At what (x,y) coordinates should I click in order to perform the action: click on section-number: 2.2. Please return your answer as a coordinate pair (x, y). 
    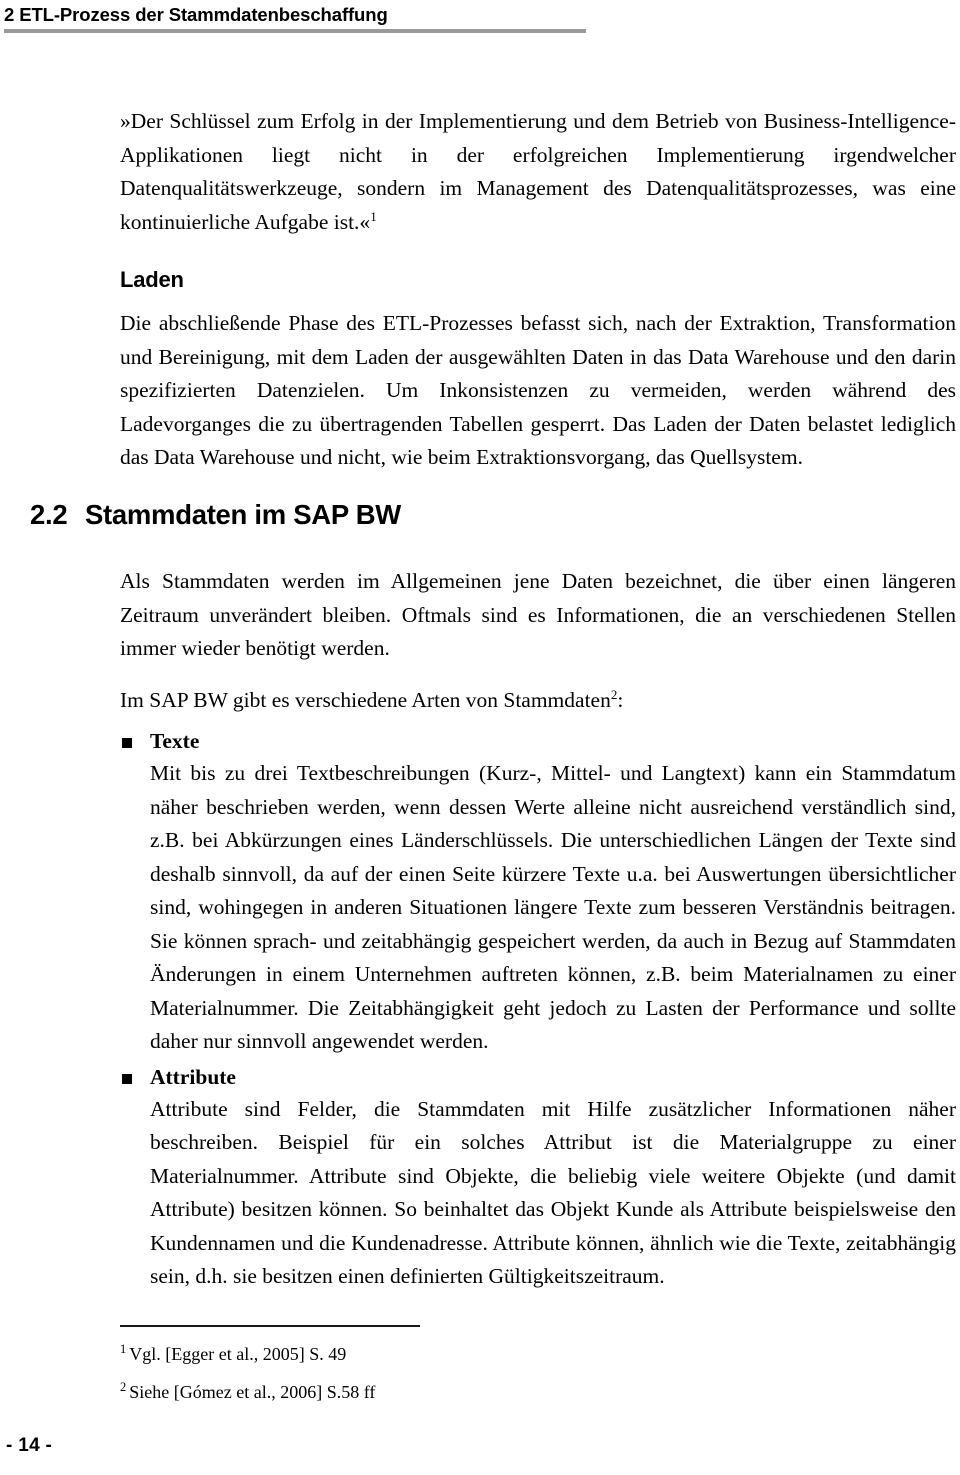
    Looking at the image, I should click on (49, 514).